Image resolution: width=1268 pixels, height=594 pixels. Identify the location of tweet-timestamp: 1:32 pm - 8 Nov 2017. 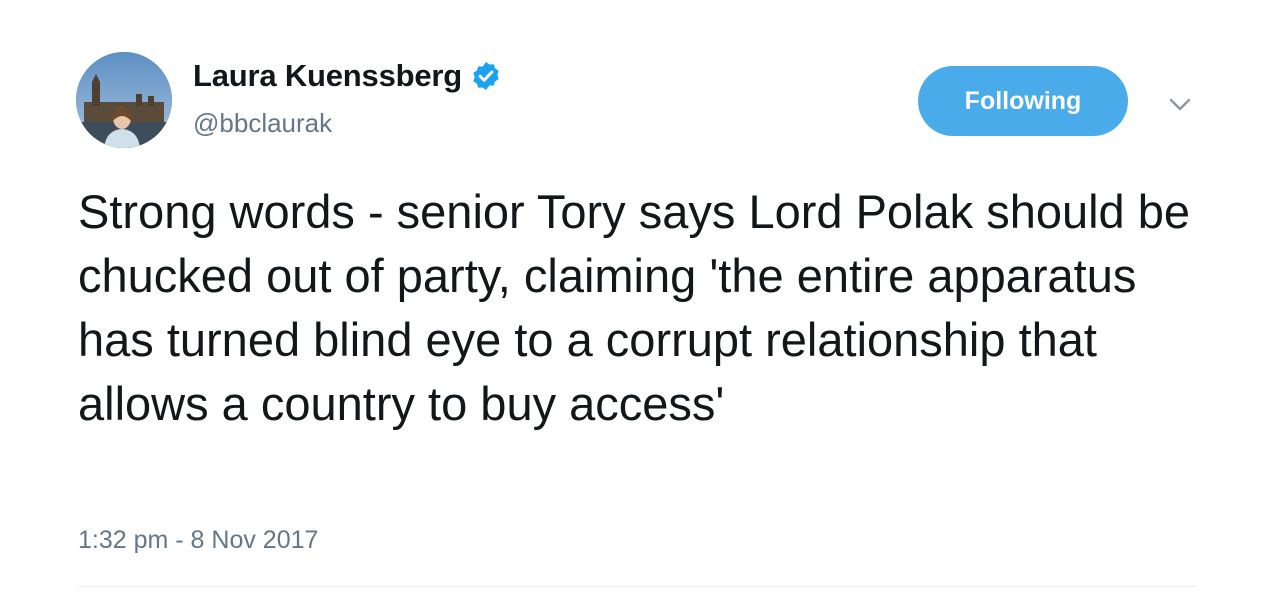
(198, 540).